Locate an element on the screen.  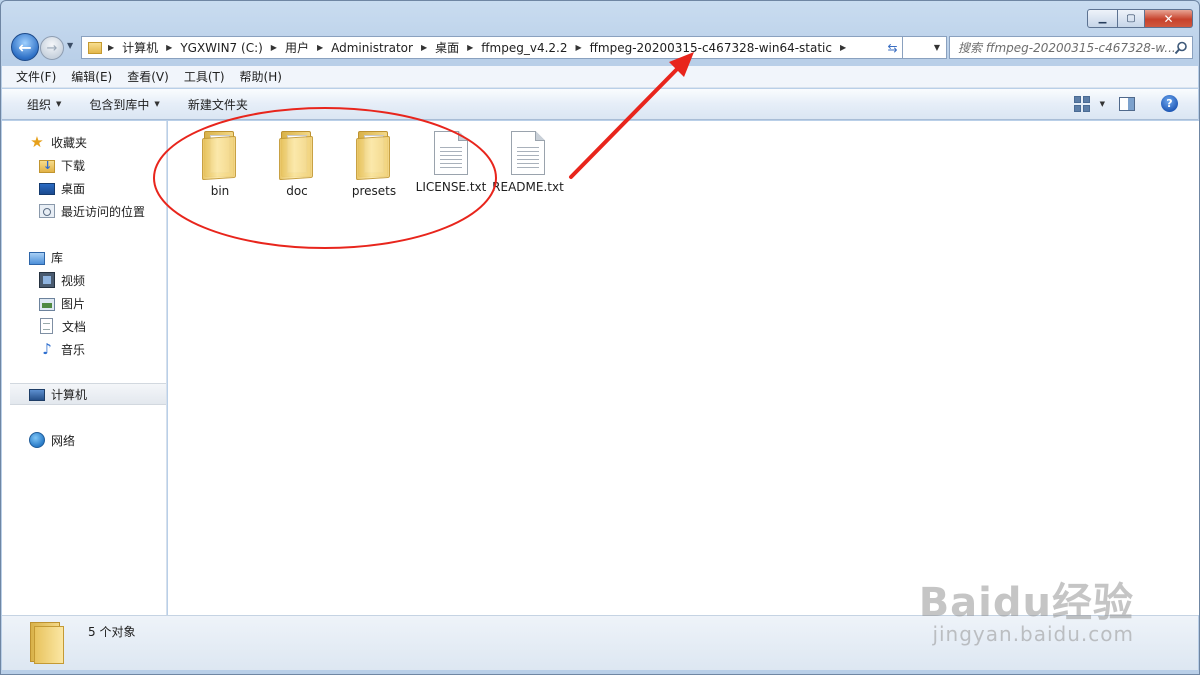
sidebar-item-recent-places: 最近访问的位置 is located at coordinates (84, 211).